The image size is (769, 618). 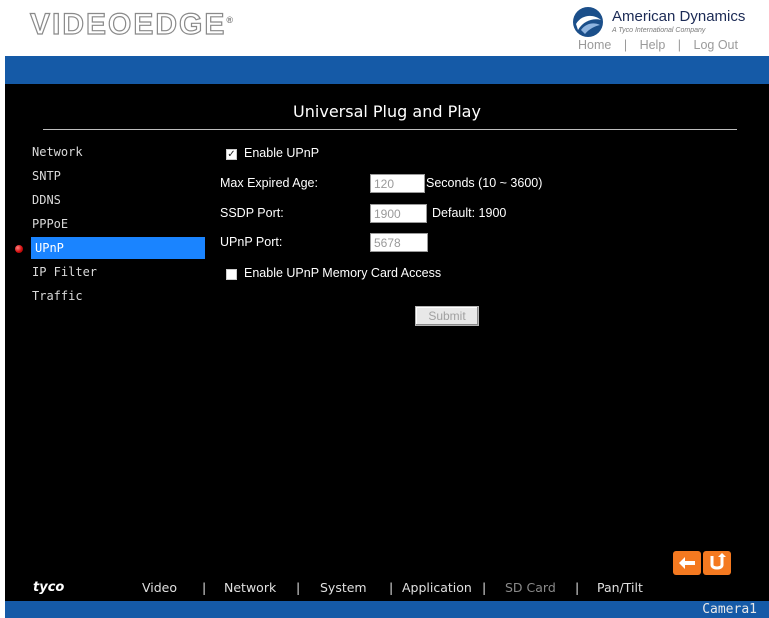 I want to click on ssdp-port-input, so click(x=398, y=213).